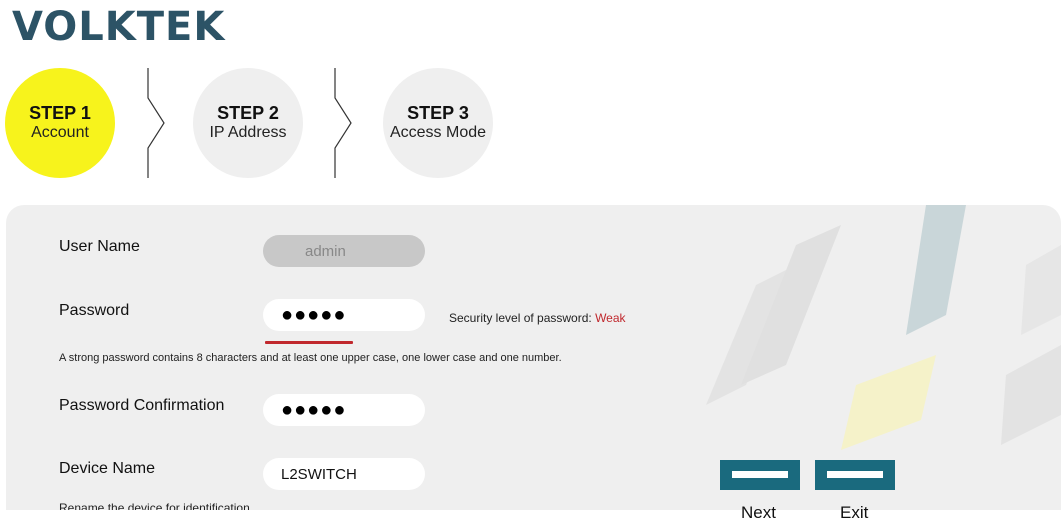 The width and height of the screenshot is (1061, 523). I want to click on device-name-value: L2SWITCH, so click(319, 474).